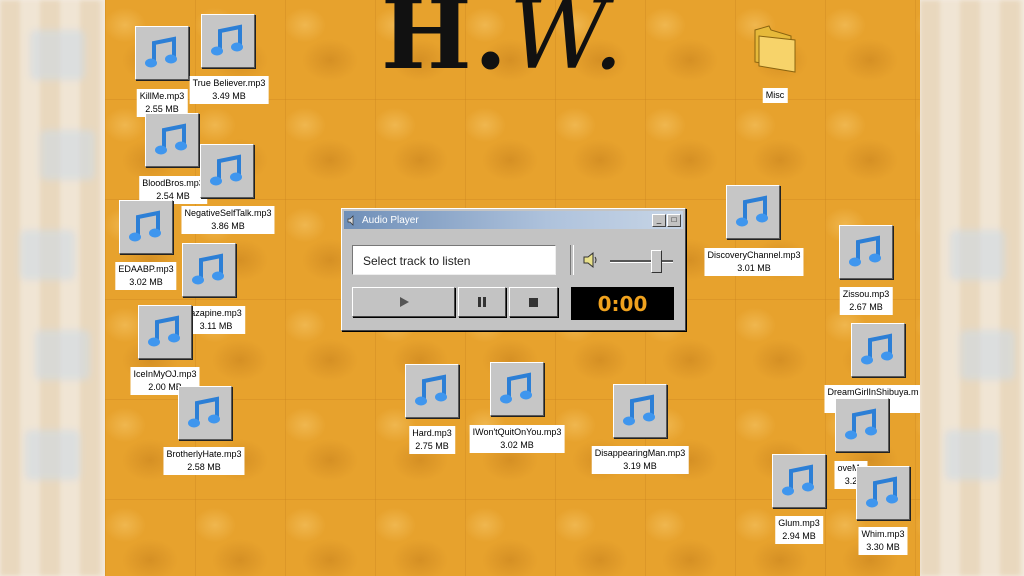 The width and height of the screenshot is (1024, 576). What do you see at coordinates (216, 320) in the screenshot?
I see `file-label: azapine.mp3 3.11 MB` at bounding box center [216, 320].